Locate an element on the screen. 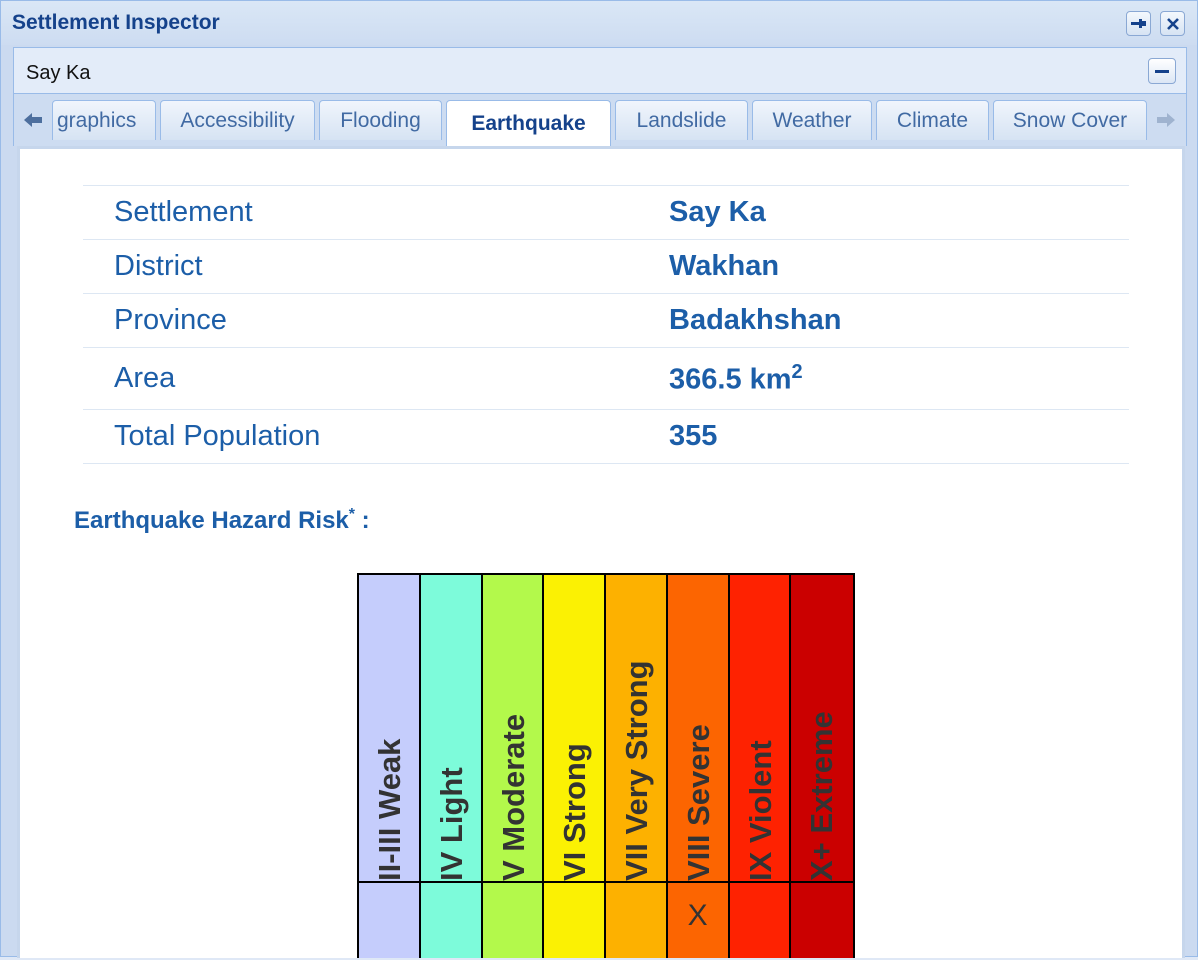 The height and width of the screenshot is (960, 1198). table-row: Province Badakhshan is located at coordinates (606, 320).